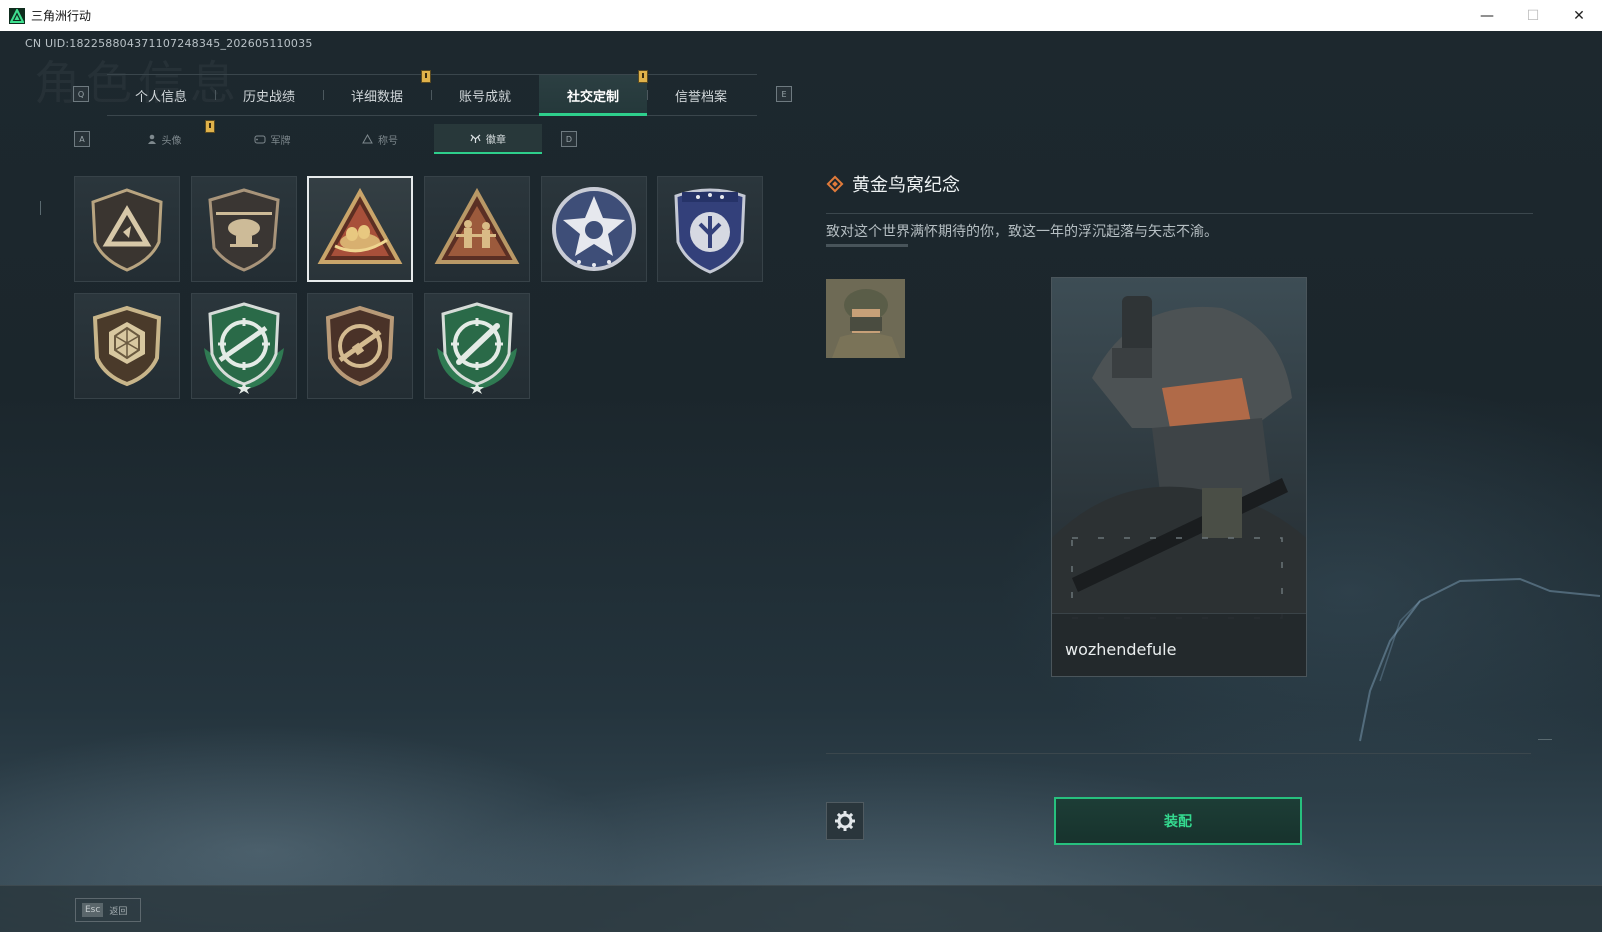  I want to click on subtab-dogtag-label: 军牌, so click(280, 141).